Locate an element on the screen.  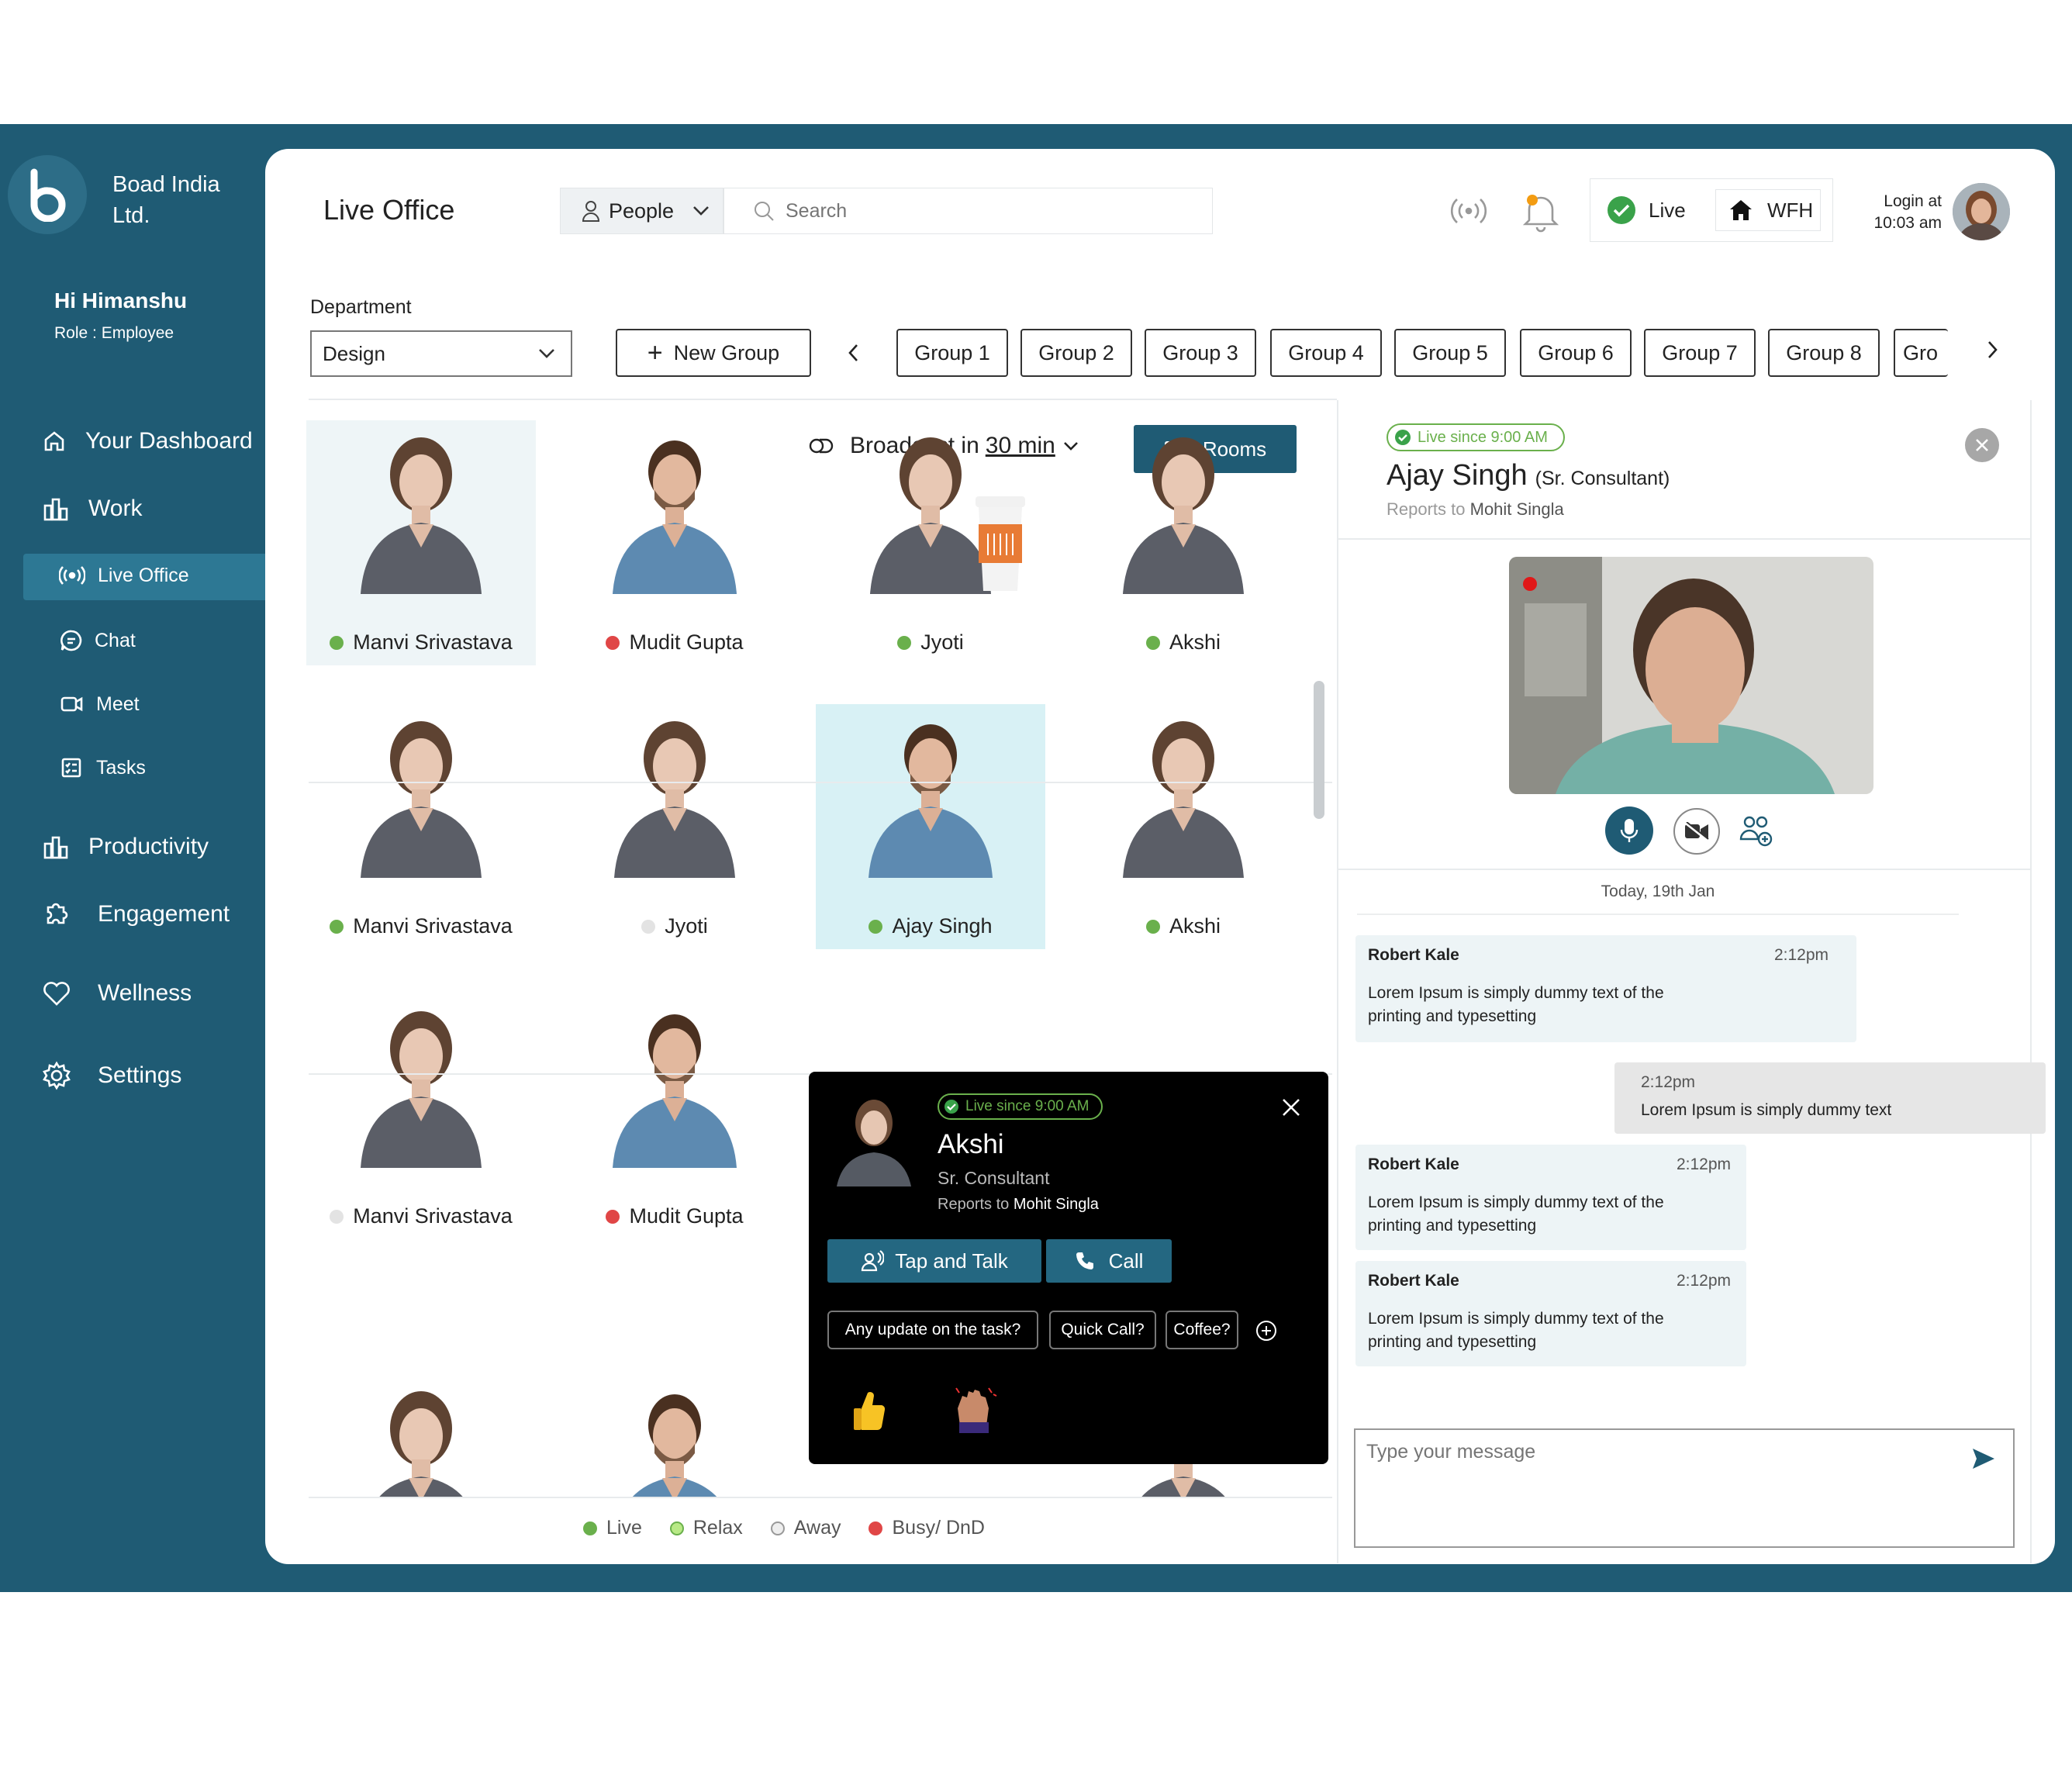
people-filter-dropdown: People is located at coordinates (642, 211).